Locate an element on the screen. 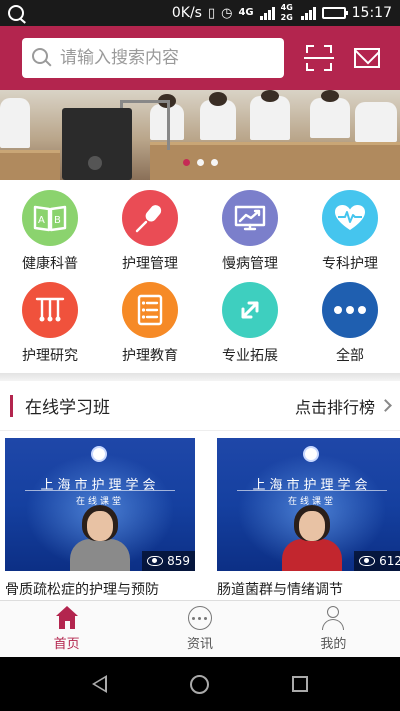 The height and width of the screenshot is (711, 400). mail-icon is located at coordinates (367, 58).